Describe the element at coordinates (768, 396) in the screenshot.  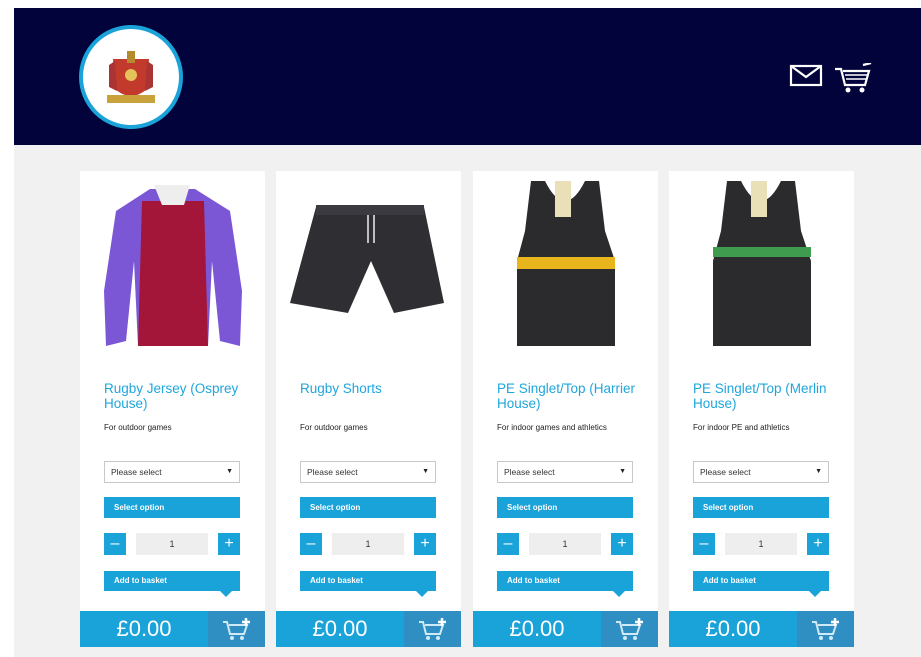
I see `product-title: PE Singlet/Top (Merlin House)` at that location.